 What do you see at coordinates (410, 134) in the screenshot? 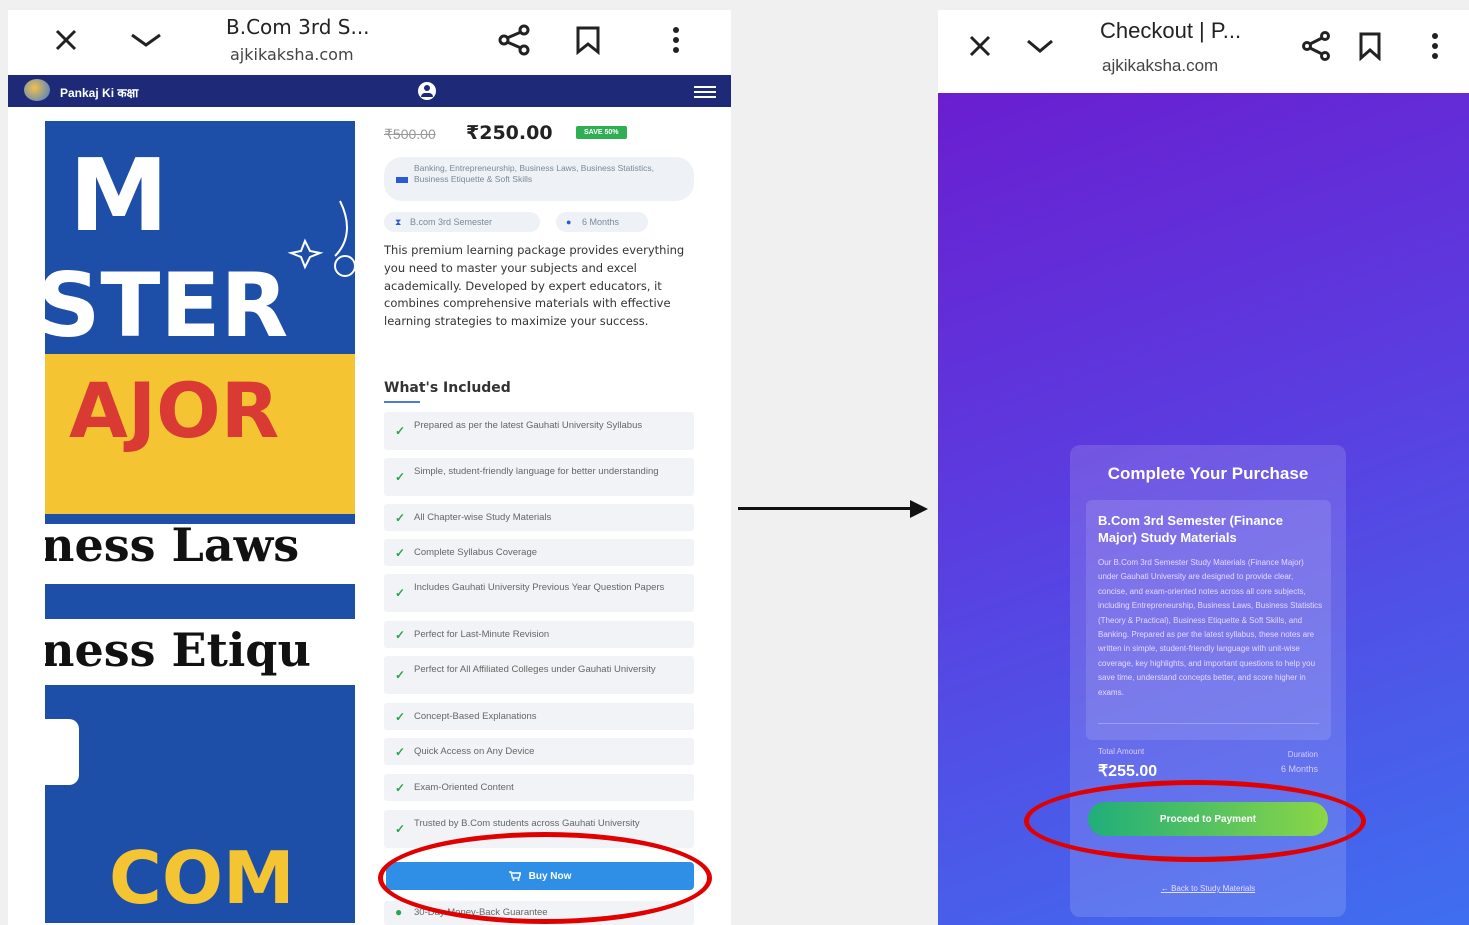
I see `old-price: ₹500.00` at bounding box center [410, 134].